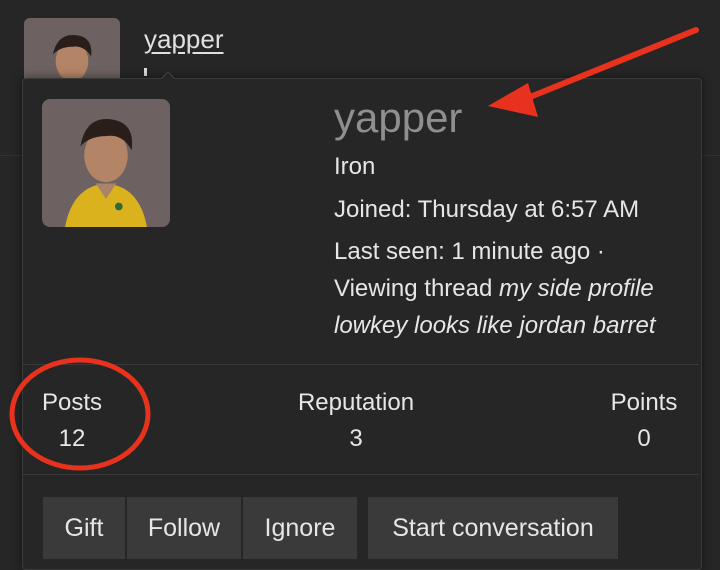 This screenshot has width=720, height=570. I want to click on thread-link: my side profile, so click(576, 288).